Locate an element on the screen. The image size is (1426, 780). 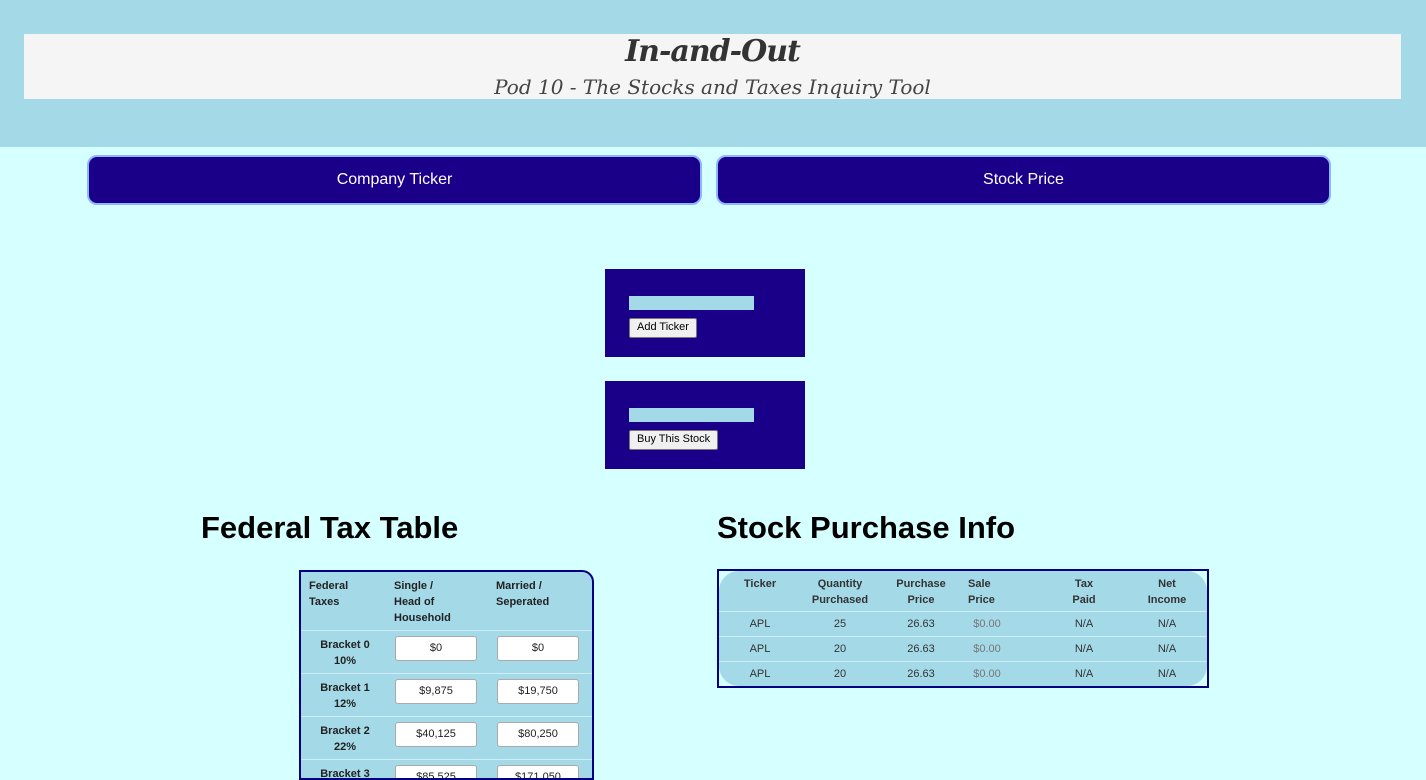
add-ticker-form: Add Ticker is located at coordinates (705, 313).